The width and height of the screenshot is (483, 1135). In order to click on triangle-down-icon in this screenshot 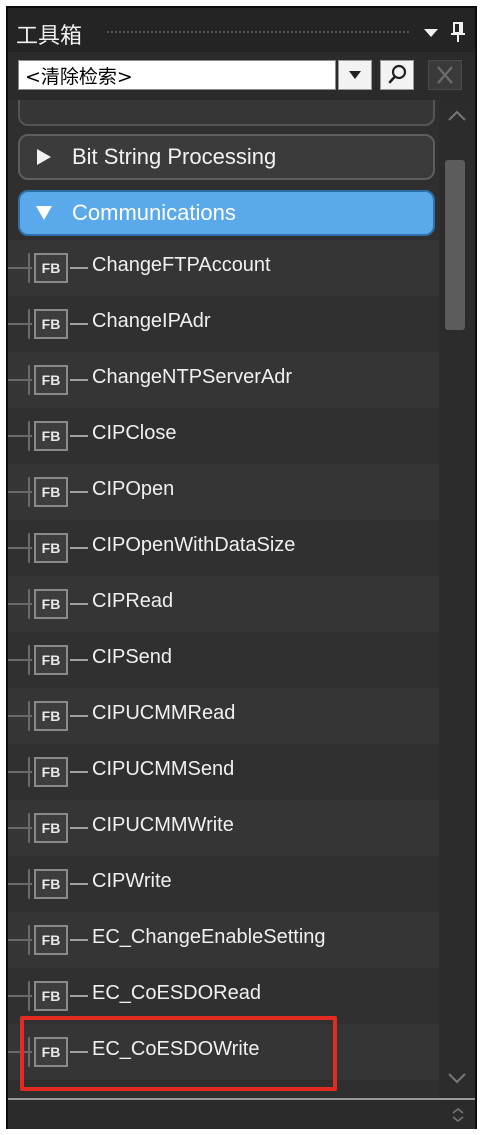, I will do `click(44, 213)`.